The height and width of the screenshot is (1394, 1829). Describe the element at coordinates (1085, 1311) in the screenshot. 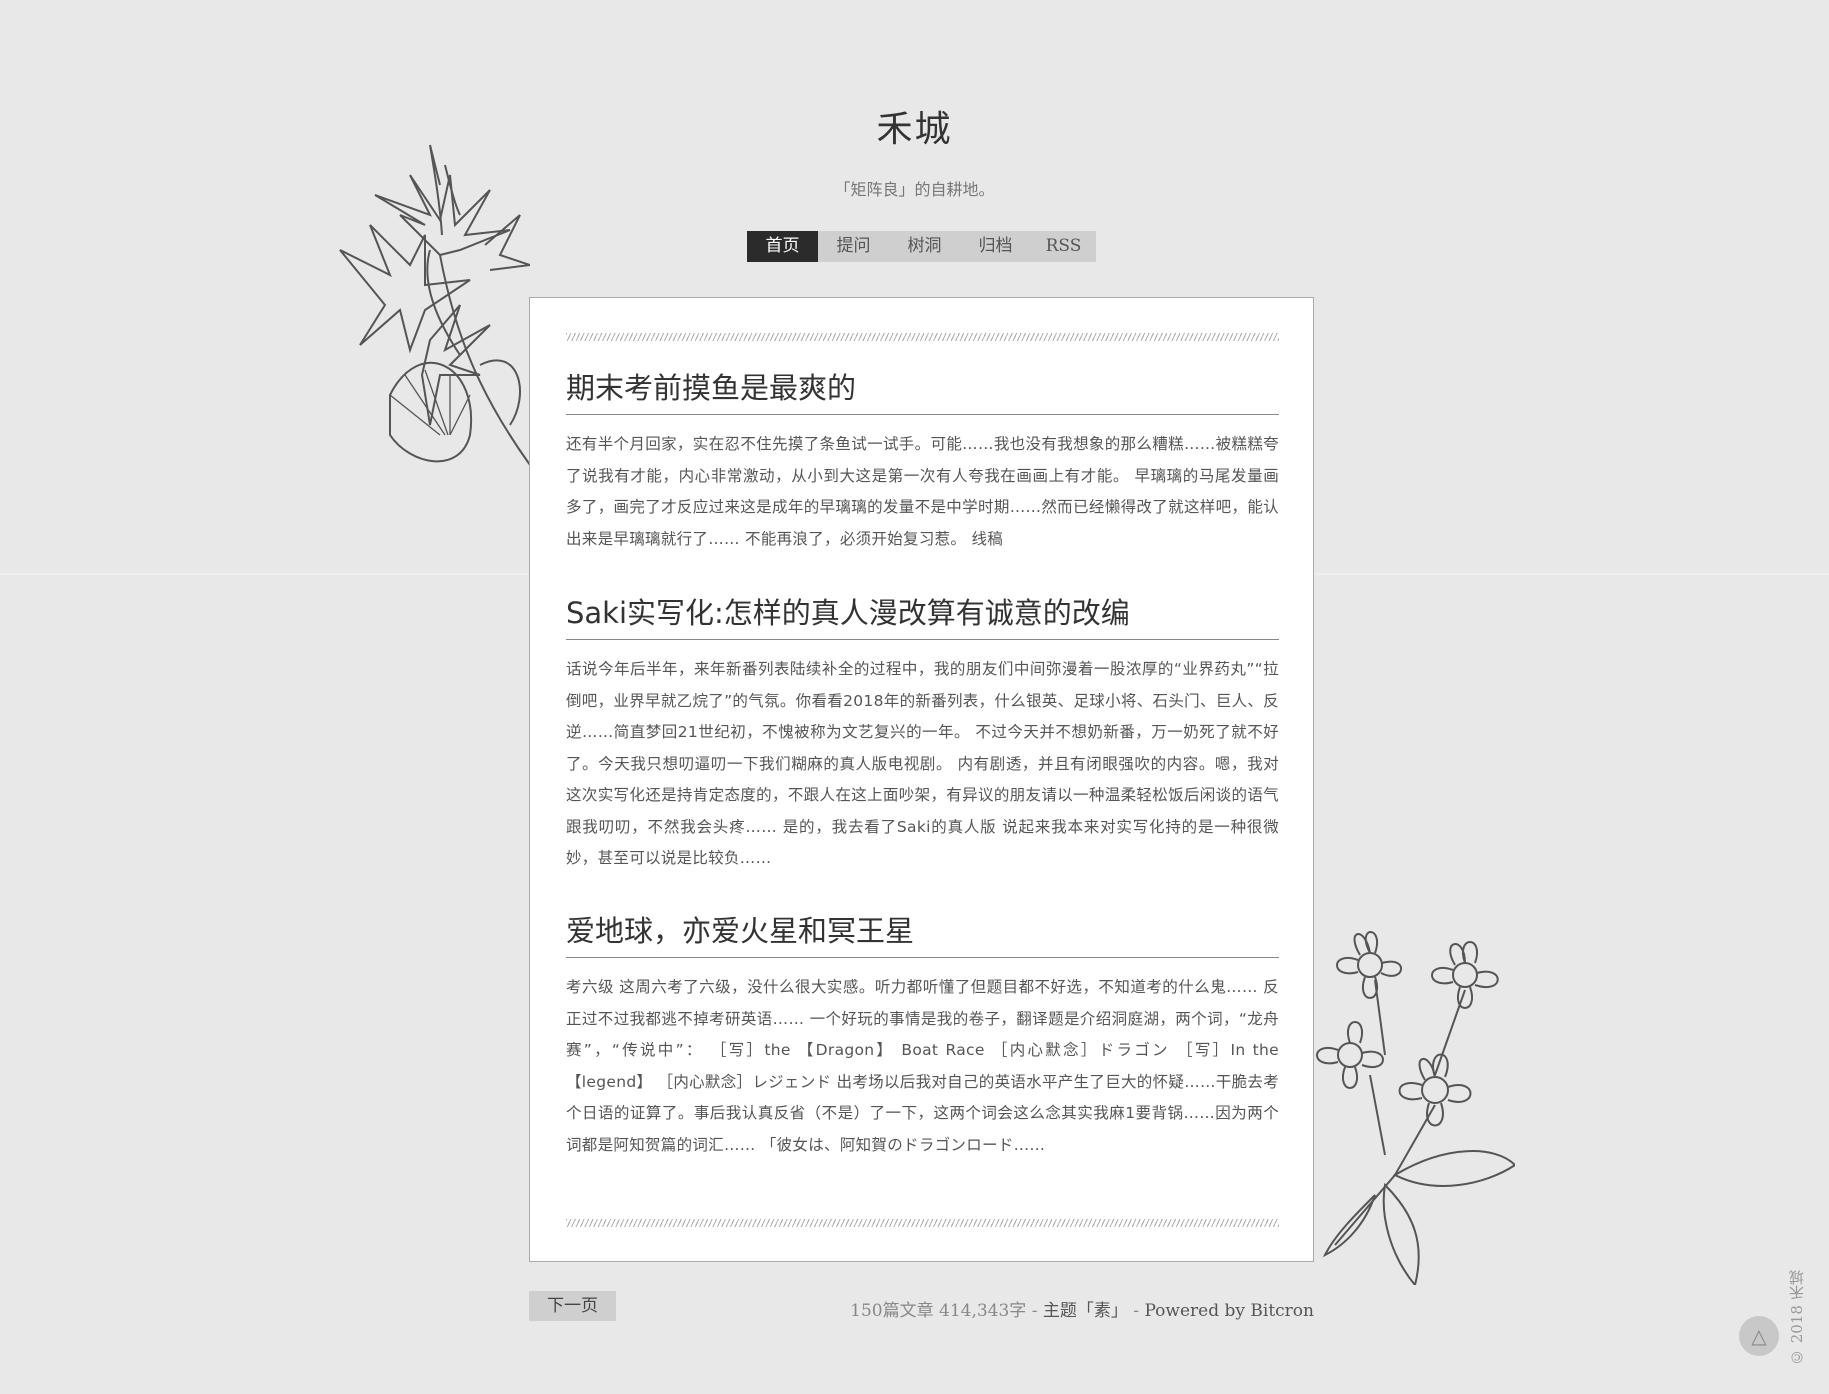

I see `theme-link: 主题「素」` at that location.